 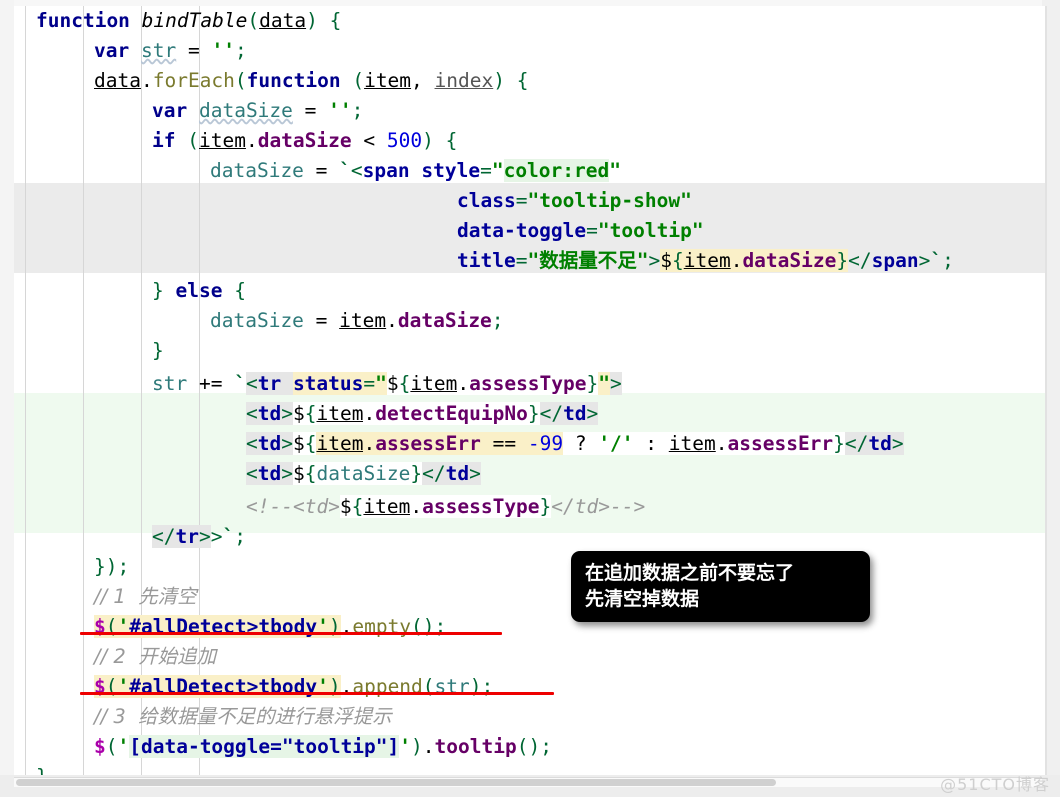 I want to click on error-underline-empty-call, so click(x=291, y=633).